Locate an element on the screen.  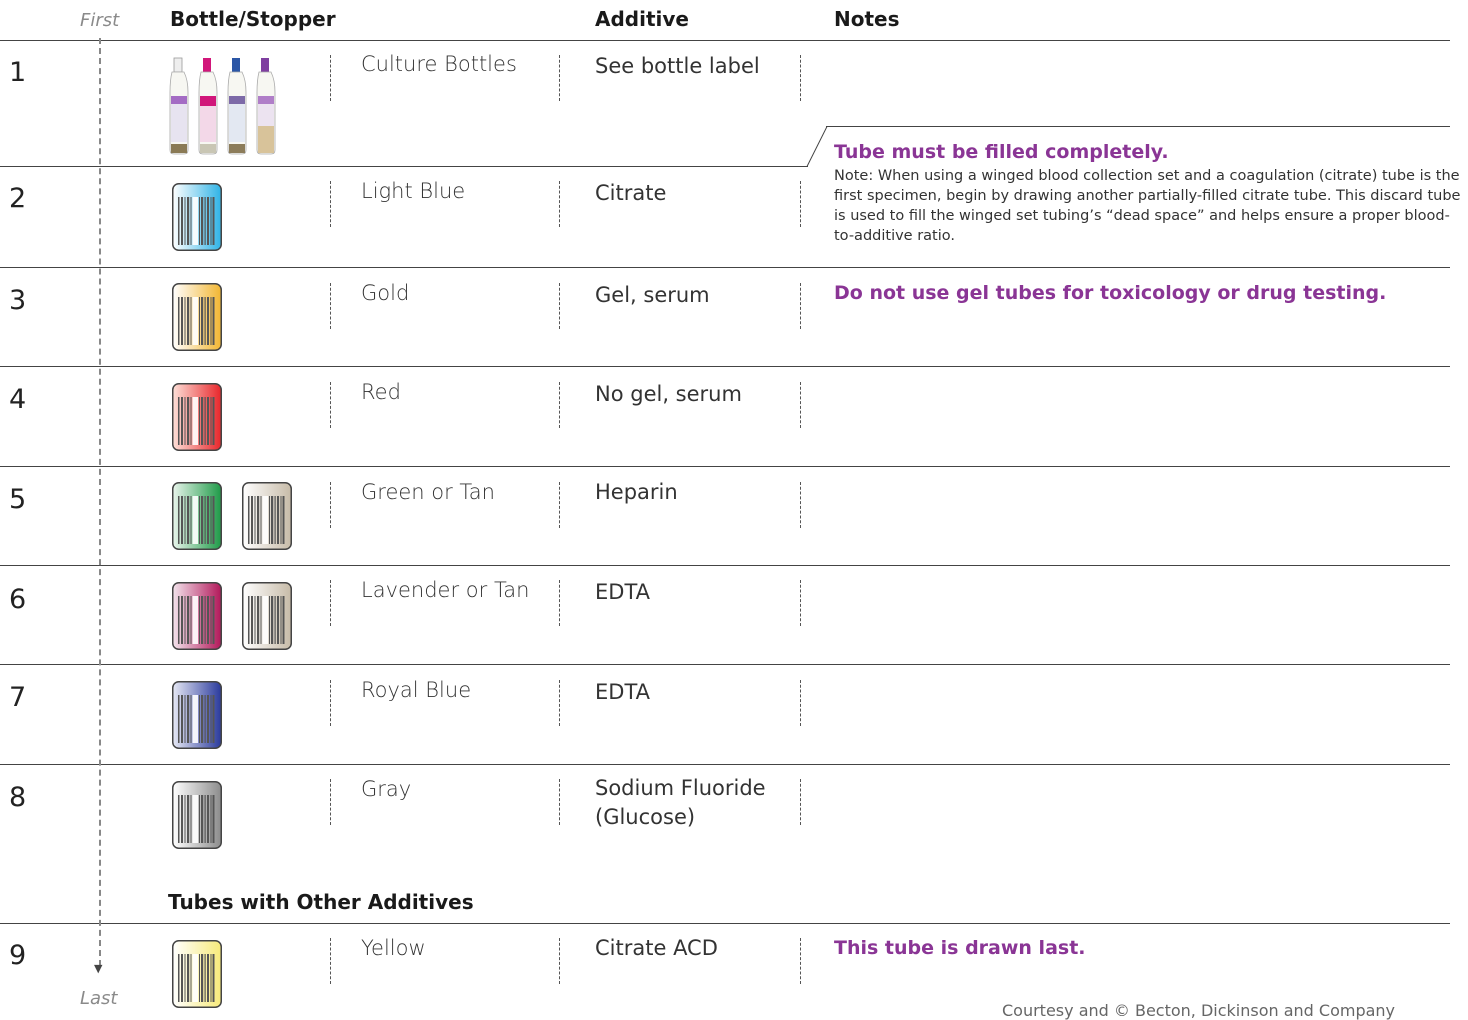
column-header-notes: Notes is located at coordinates (867, 19).